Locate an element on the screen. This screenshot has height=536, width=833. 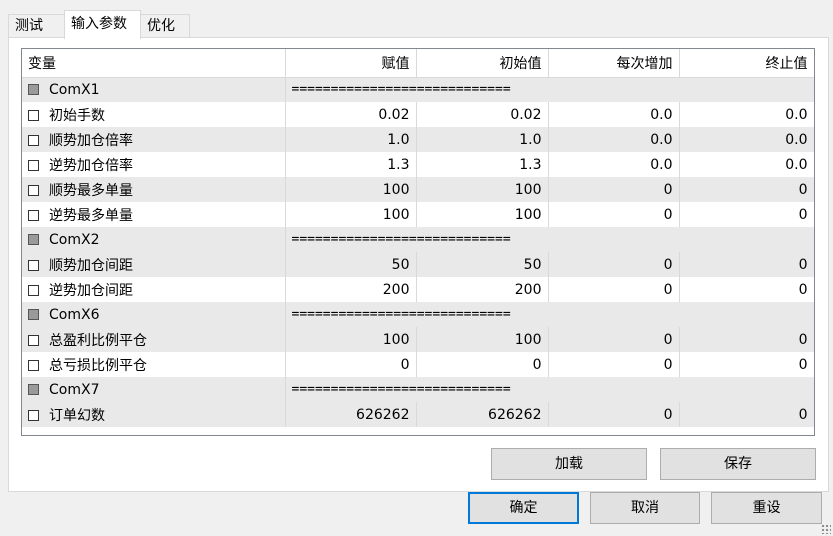
param-row: 顺势最多单量 100 100 0 0 is located at coordinates (418, 189).